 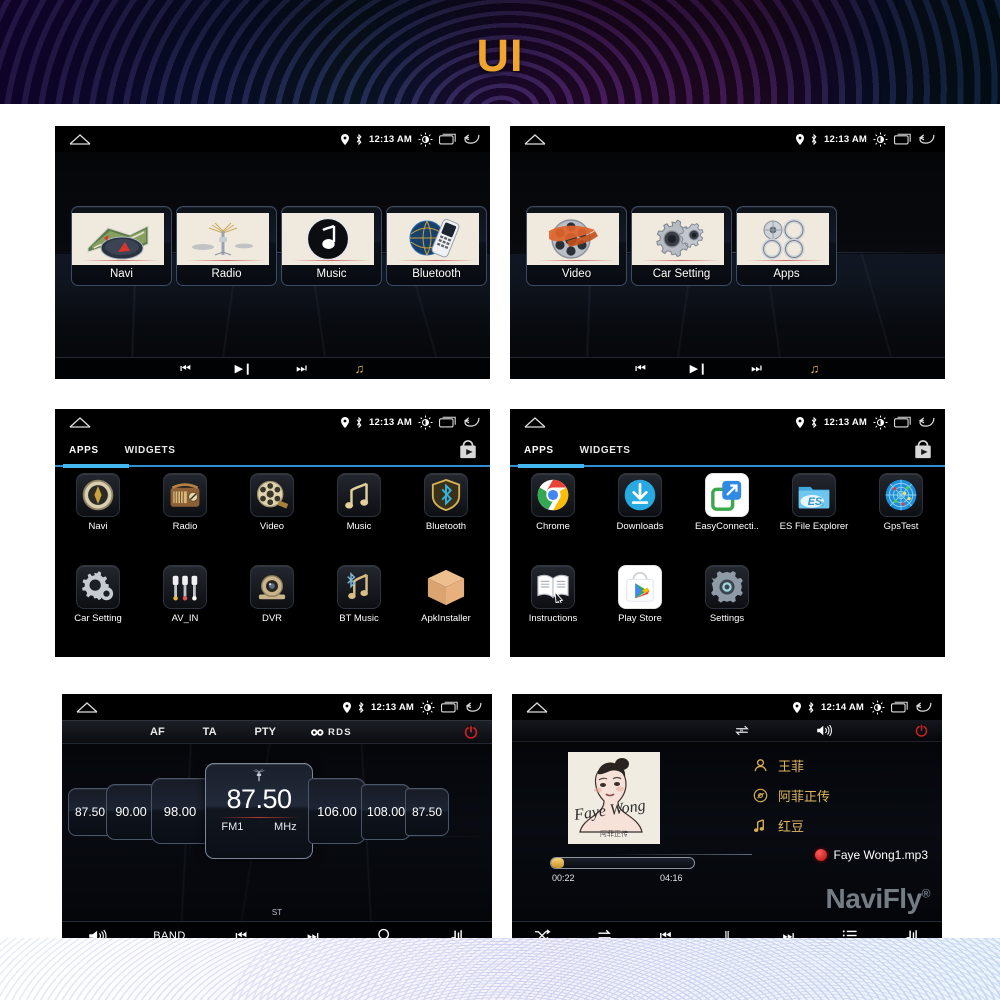 What do you see at coordinates (226, 246) in the screenshot?
I see `home-tile-radio: Radio` at bounding box center [226, 246].